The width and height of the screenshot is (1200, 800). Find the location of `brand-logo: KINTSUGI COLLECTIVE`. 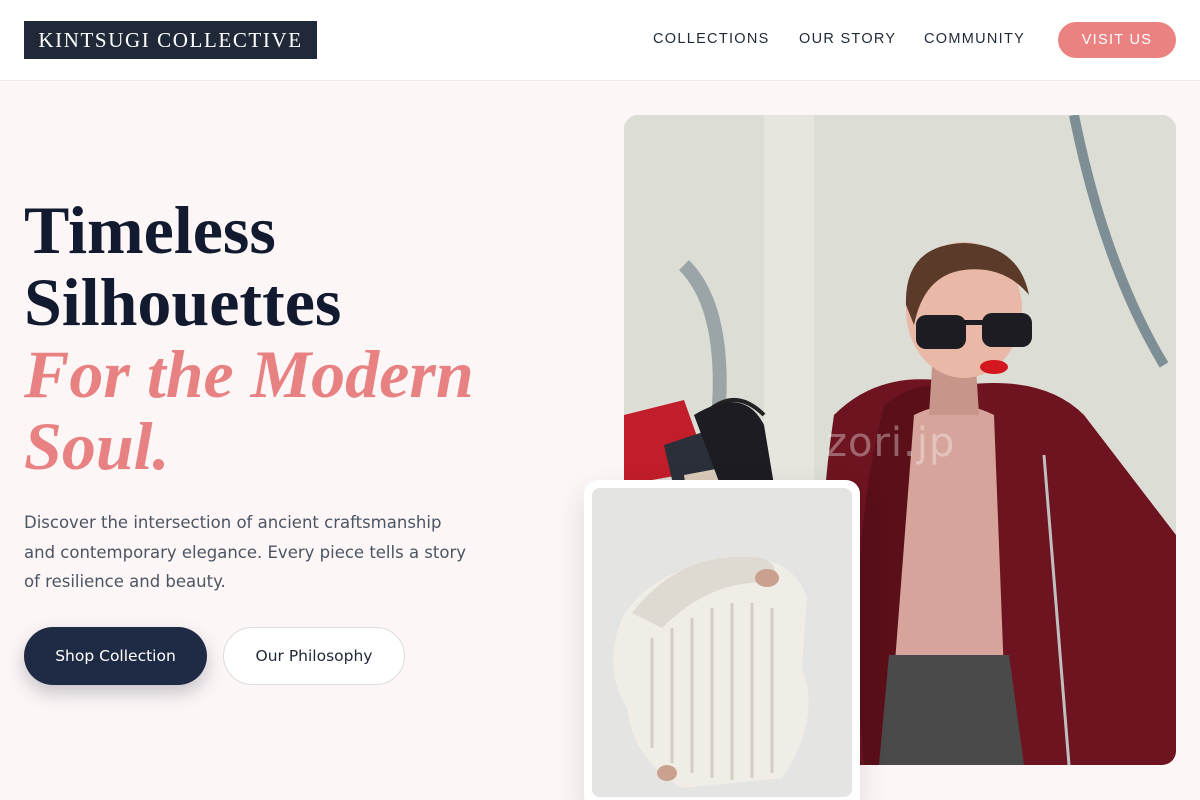

brand-logo: KINTSUGI COLLECTIVE is located at coordinates (170, 40).